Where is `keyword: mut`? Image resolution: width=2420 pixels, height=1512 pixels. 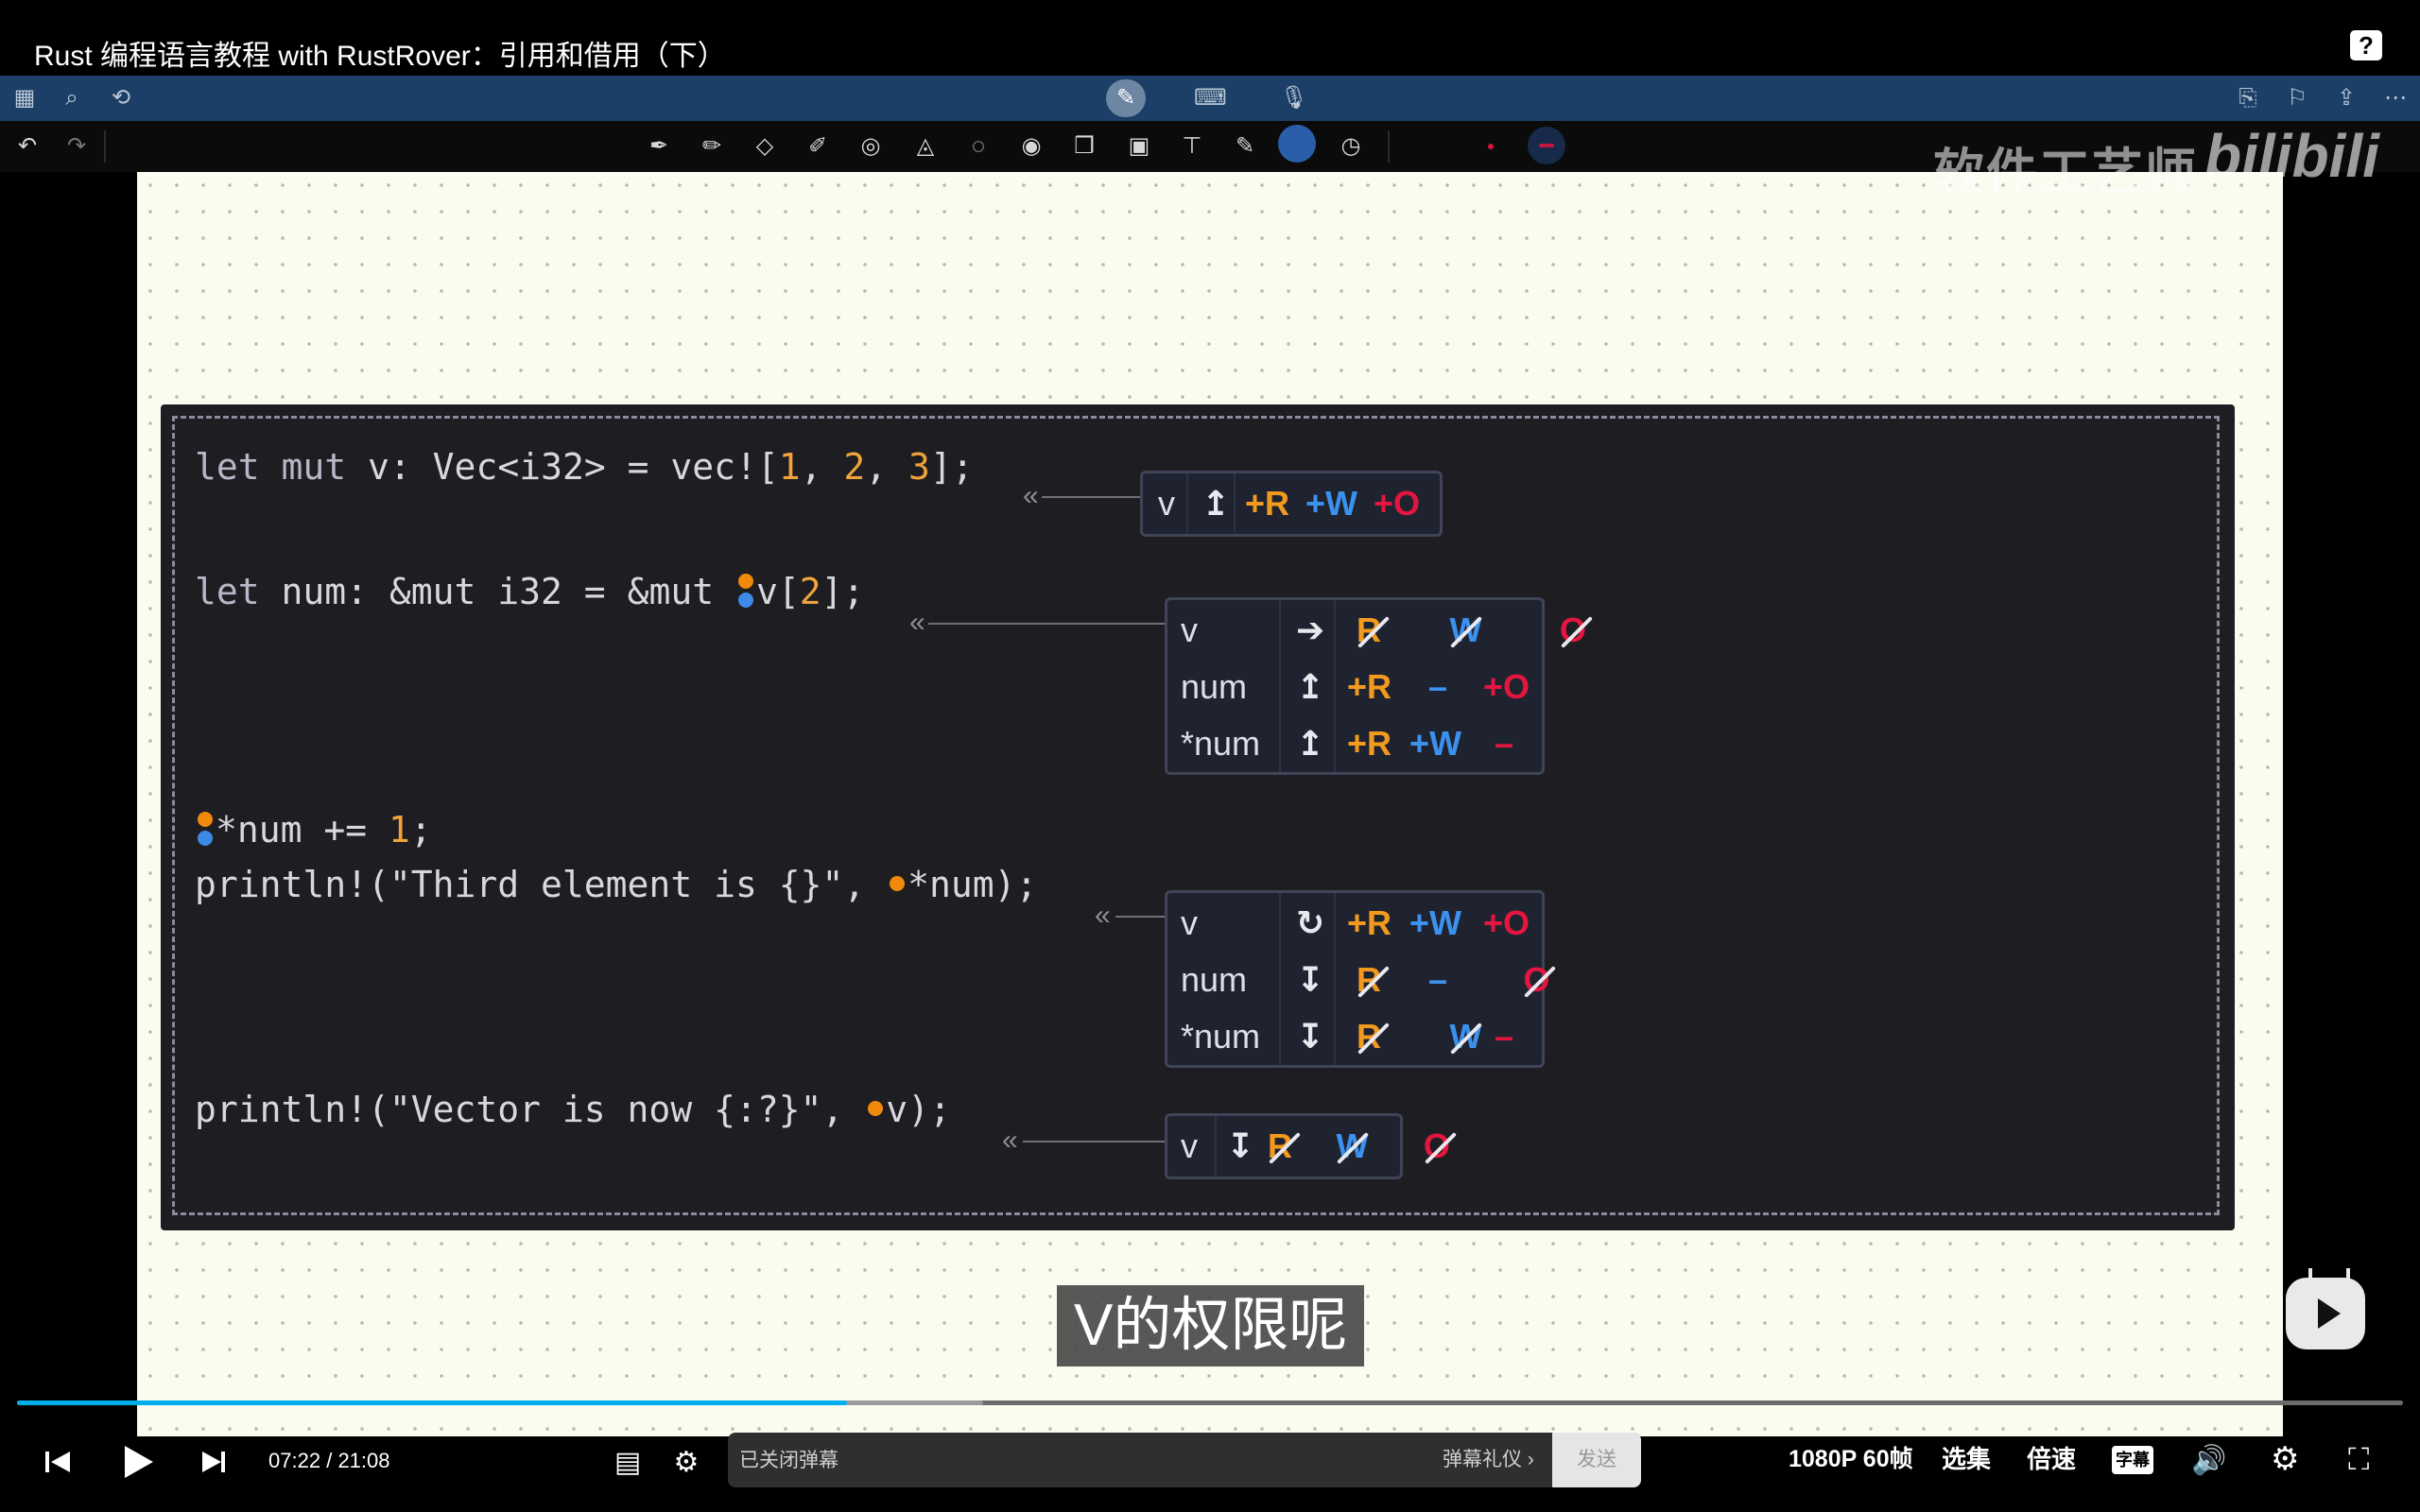 keyword: mut is located at coordinates (314, 467).